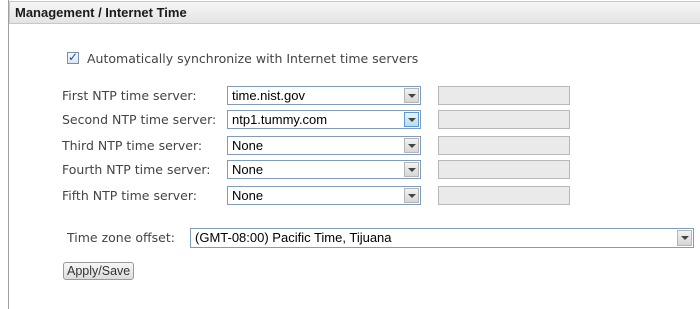  Describe the element at coordinates (129, 95) in the screenshot. I see `ntp-server-label: First NTP time server:` at that location.